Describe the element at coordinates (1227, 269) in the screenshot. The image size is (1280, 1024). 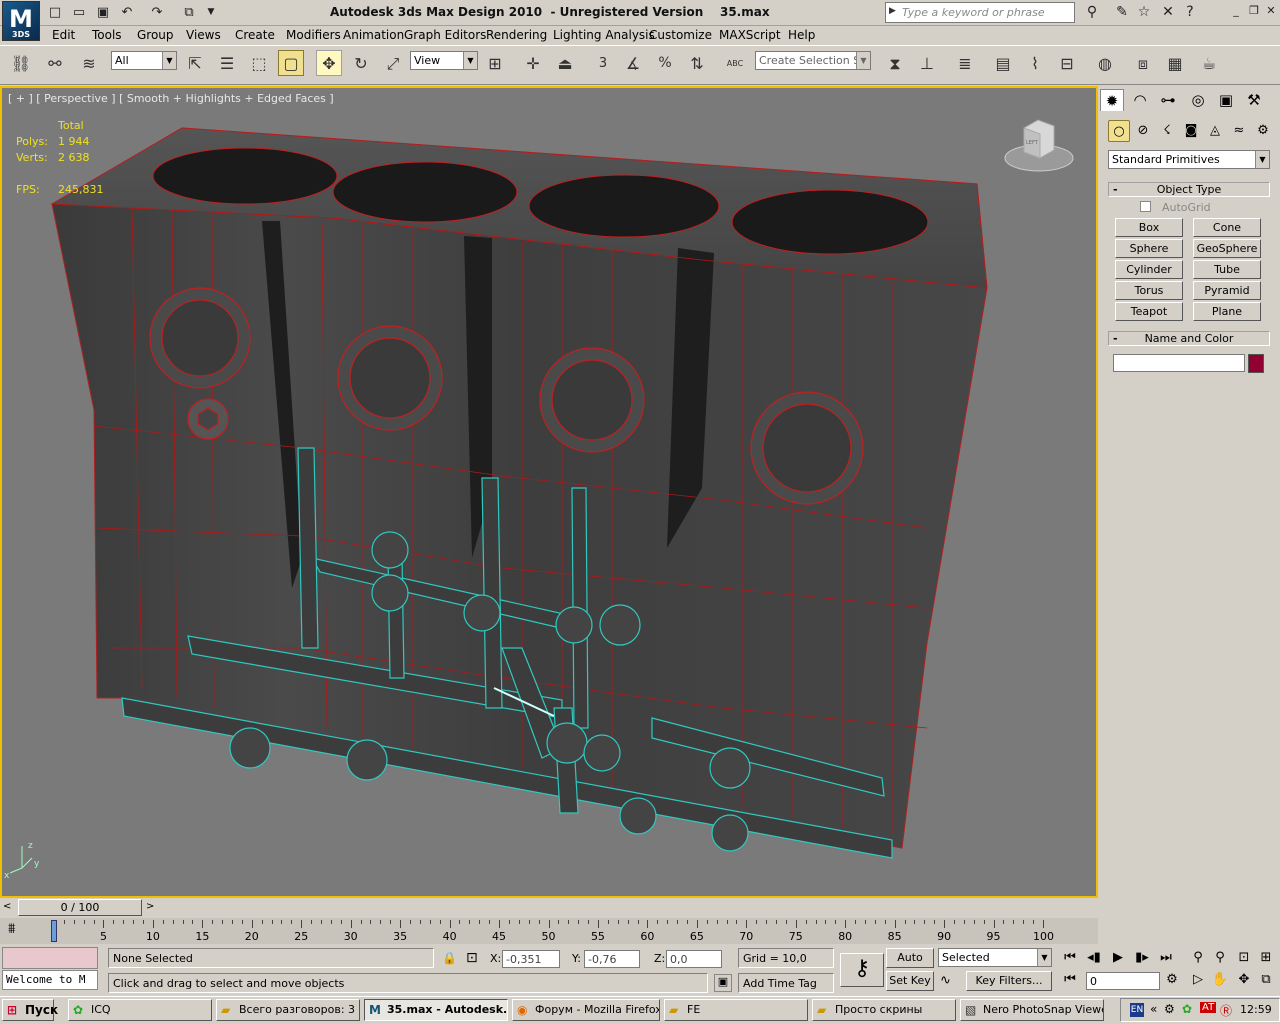
I see `tube-button: Tube` at that location.